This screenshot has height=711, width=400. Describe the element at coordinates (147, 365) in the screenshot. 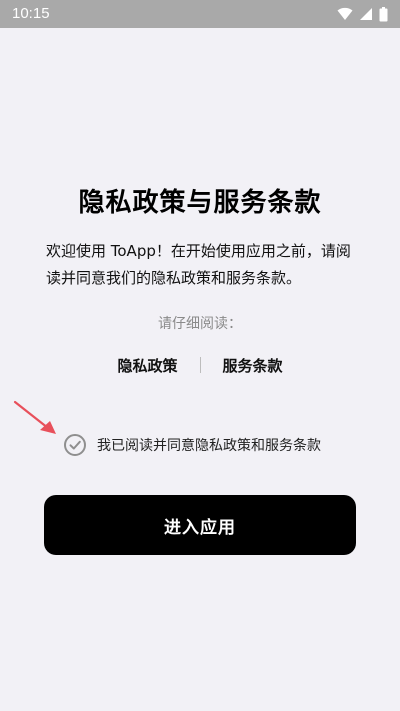

I see `privacy-policy-link: 隐私政策` at that location.